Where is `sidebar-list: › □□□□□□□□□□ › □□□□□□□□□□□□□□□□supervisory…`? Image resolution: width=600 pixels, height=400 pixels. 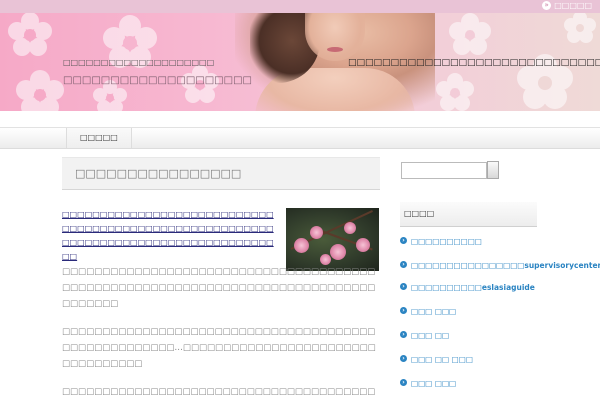 sidebar-list: › □□□□□□□□□□ › □□□□□□□□□□□□□□□□supervisory… is located at coordinates (500, 312).